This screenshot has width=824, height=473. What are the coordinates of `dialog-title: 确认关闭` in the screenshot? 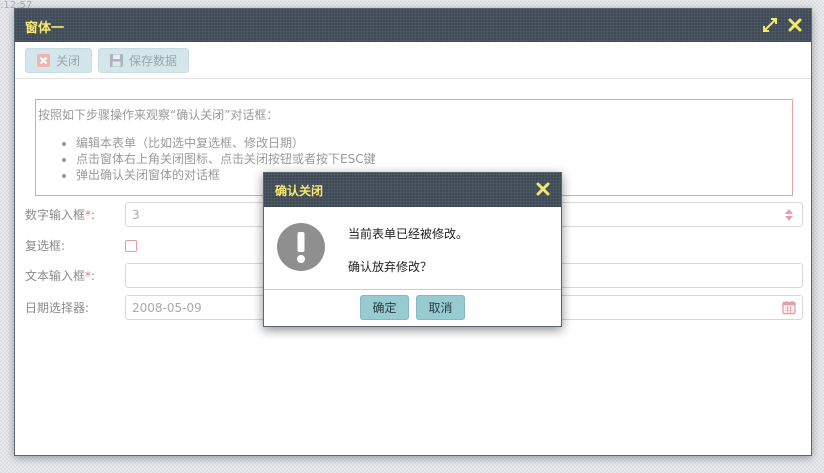 It's located at (299, 191).